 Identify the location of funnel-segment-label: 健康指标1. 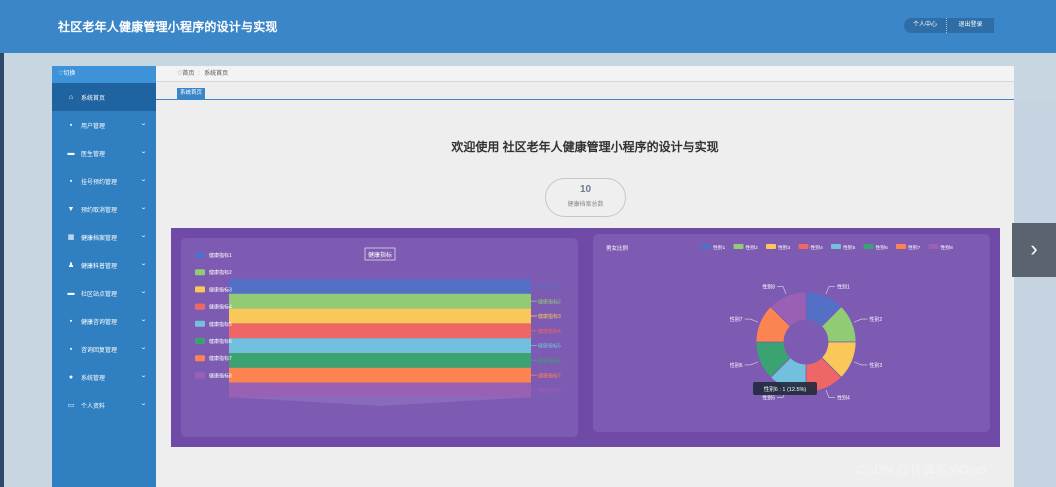
(549, 287).